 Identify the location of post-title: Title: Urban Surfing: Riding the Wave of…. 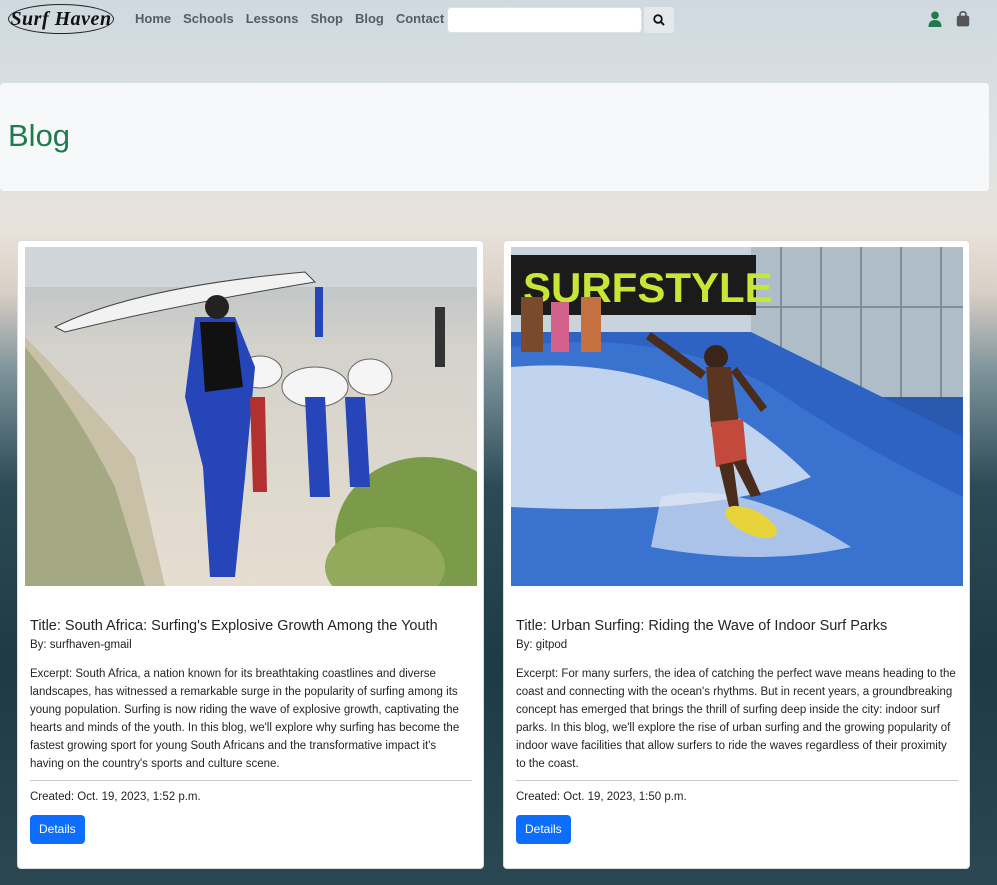
(702, 626).